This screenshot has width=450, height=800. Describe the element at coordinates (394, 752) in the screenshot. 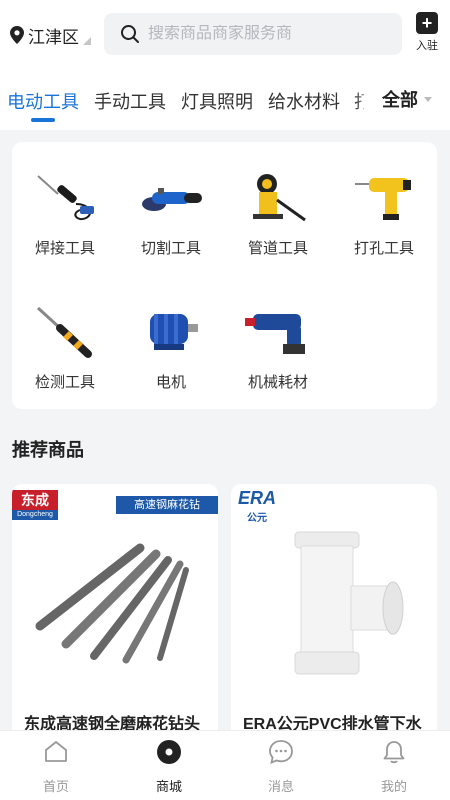

I see `bell-icon` at that location.